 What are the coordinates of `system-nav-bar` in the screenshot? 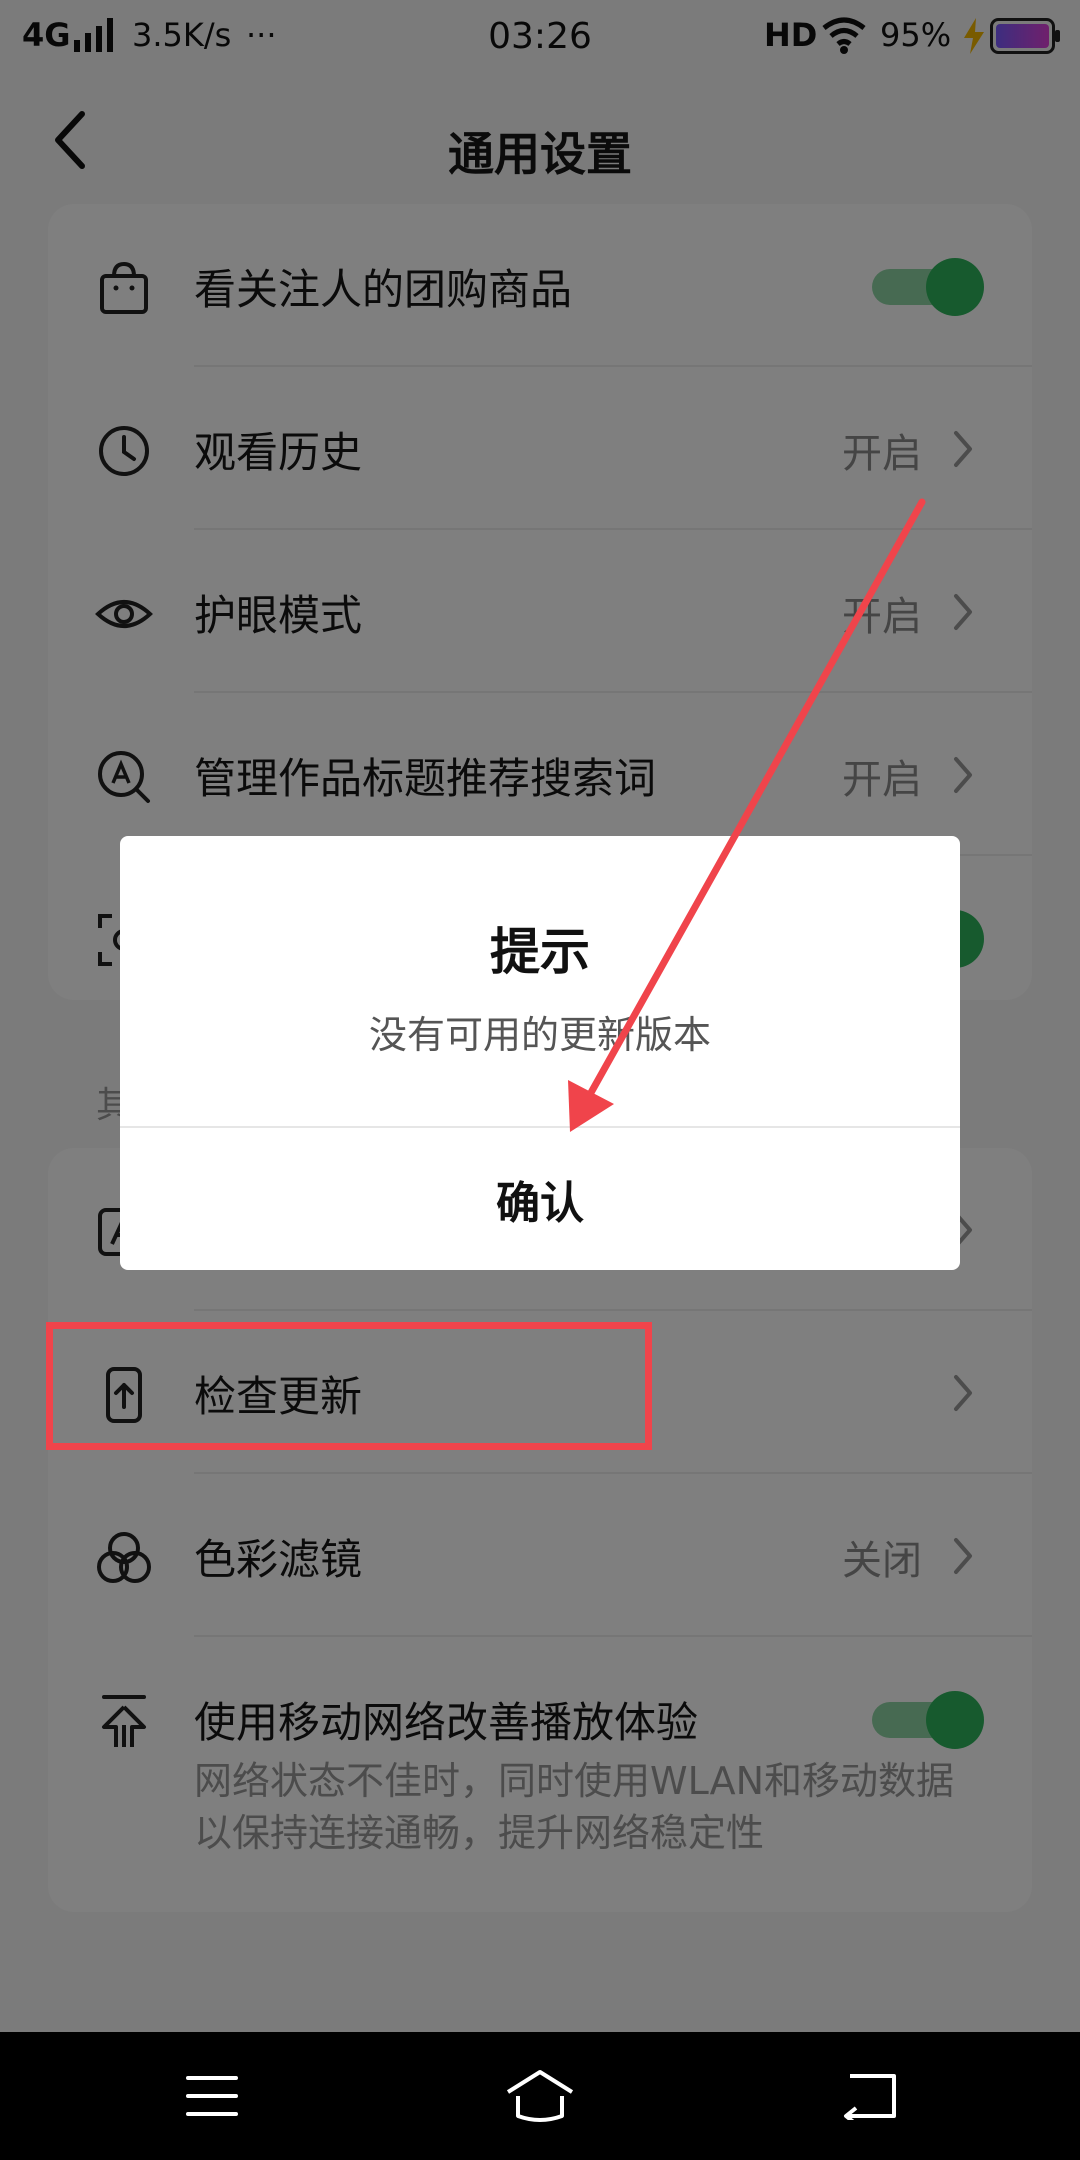 It's located at (540, 2096).